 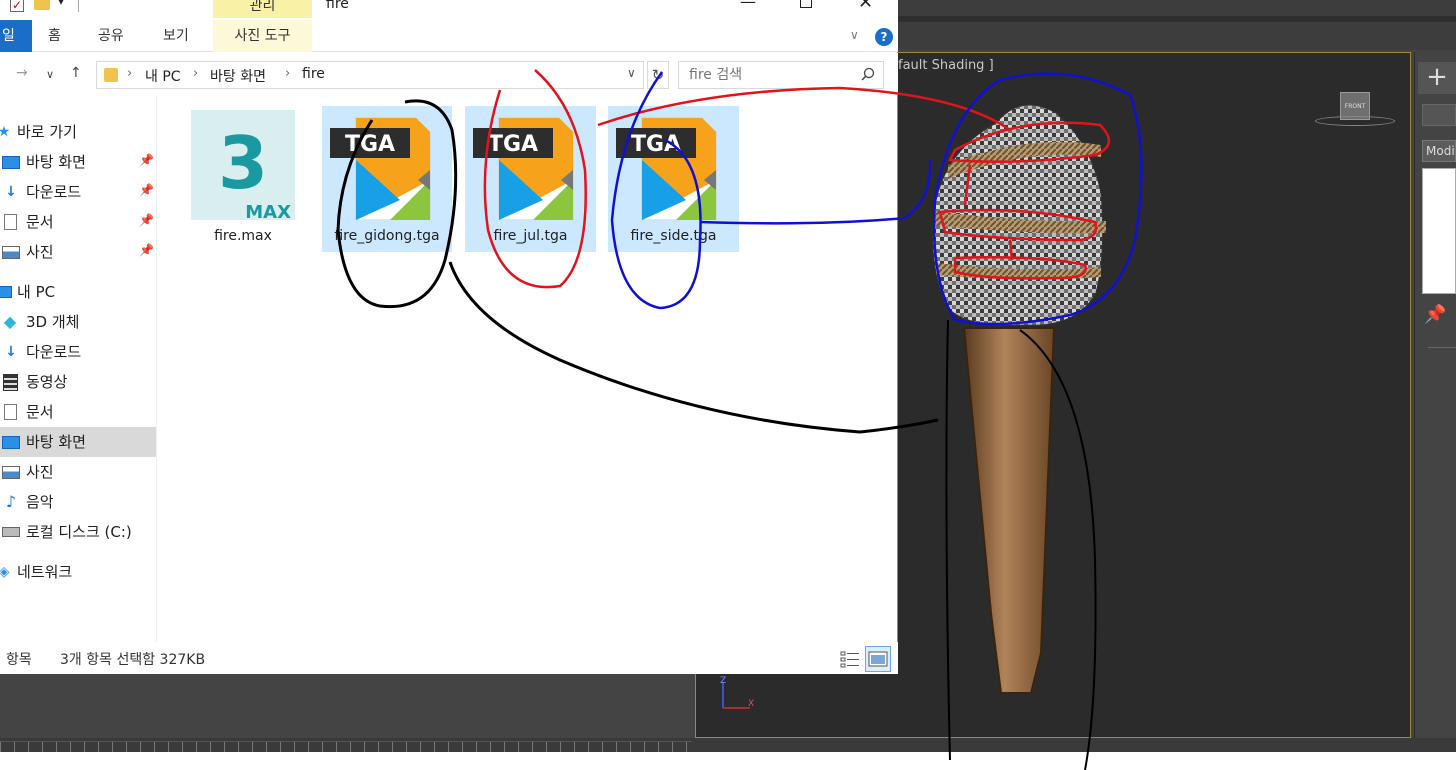 What do you see at coordinates (737, 692) in the screenshot?
I see `axis-gizmo: Z X` at bounding box center [737, 692].